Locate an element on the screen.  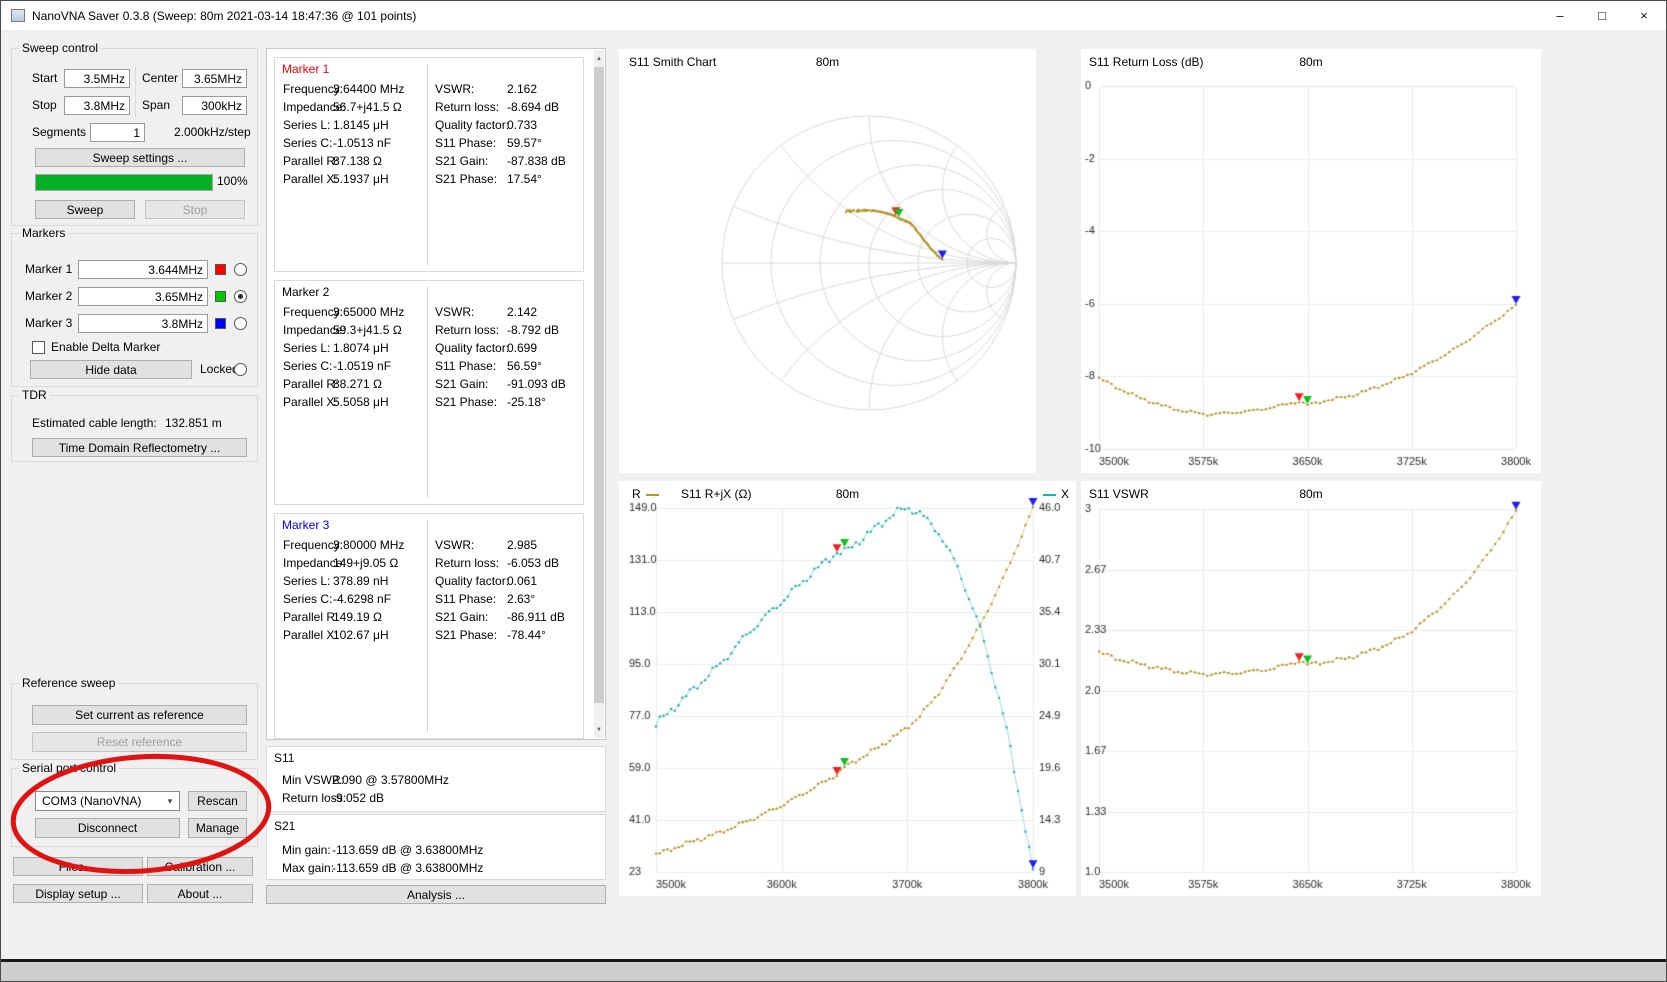
field-value: 2.985 is located at coordinates (522, 545).